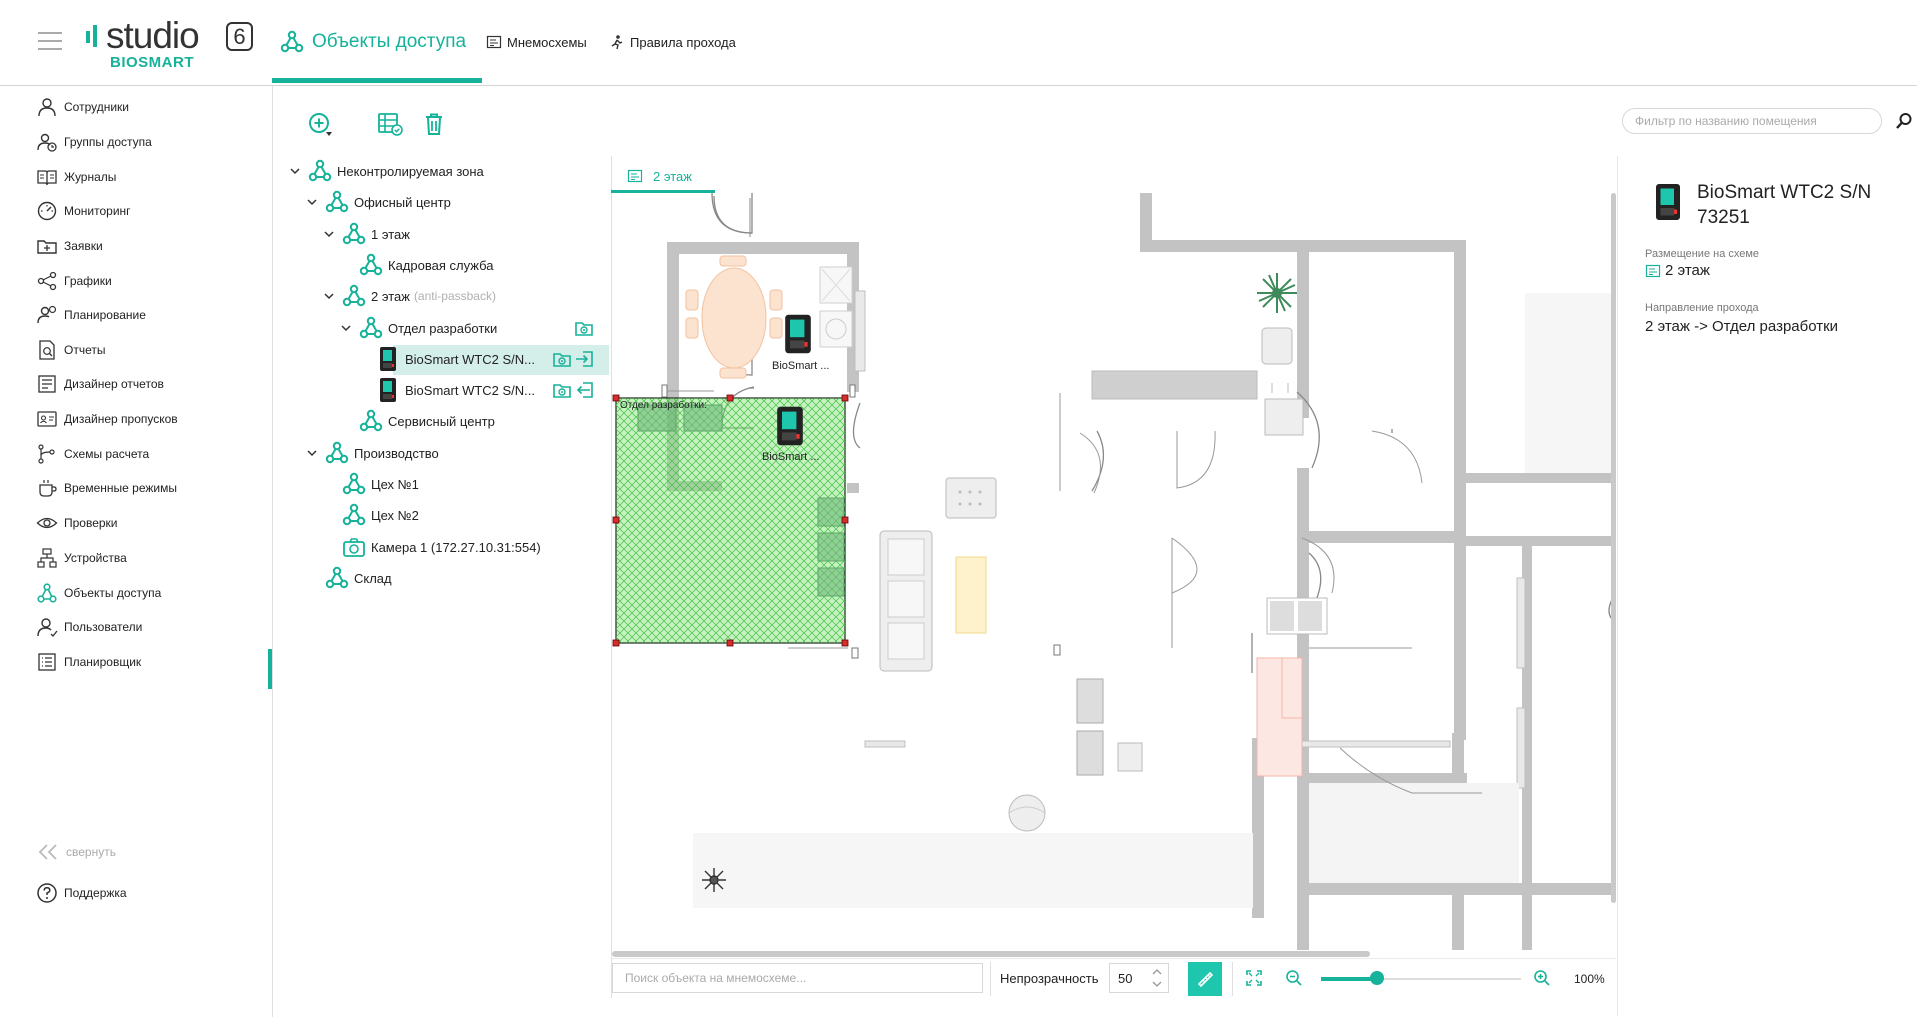 The image size is (1917, 1017). Describe the element at coordinates (1377, 978) in the screenshot. I see `zoom-slider-handle` at that location.